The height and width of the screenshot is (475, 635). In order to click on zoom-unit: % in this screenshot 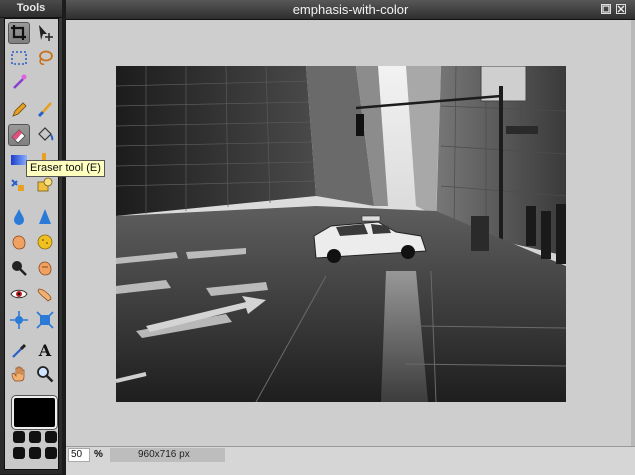, I will do `click(98, 454)`.